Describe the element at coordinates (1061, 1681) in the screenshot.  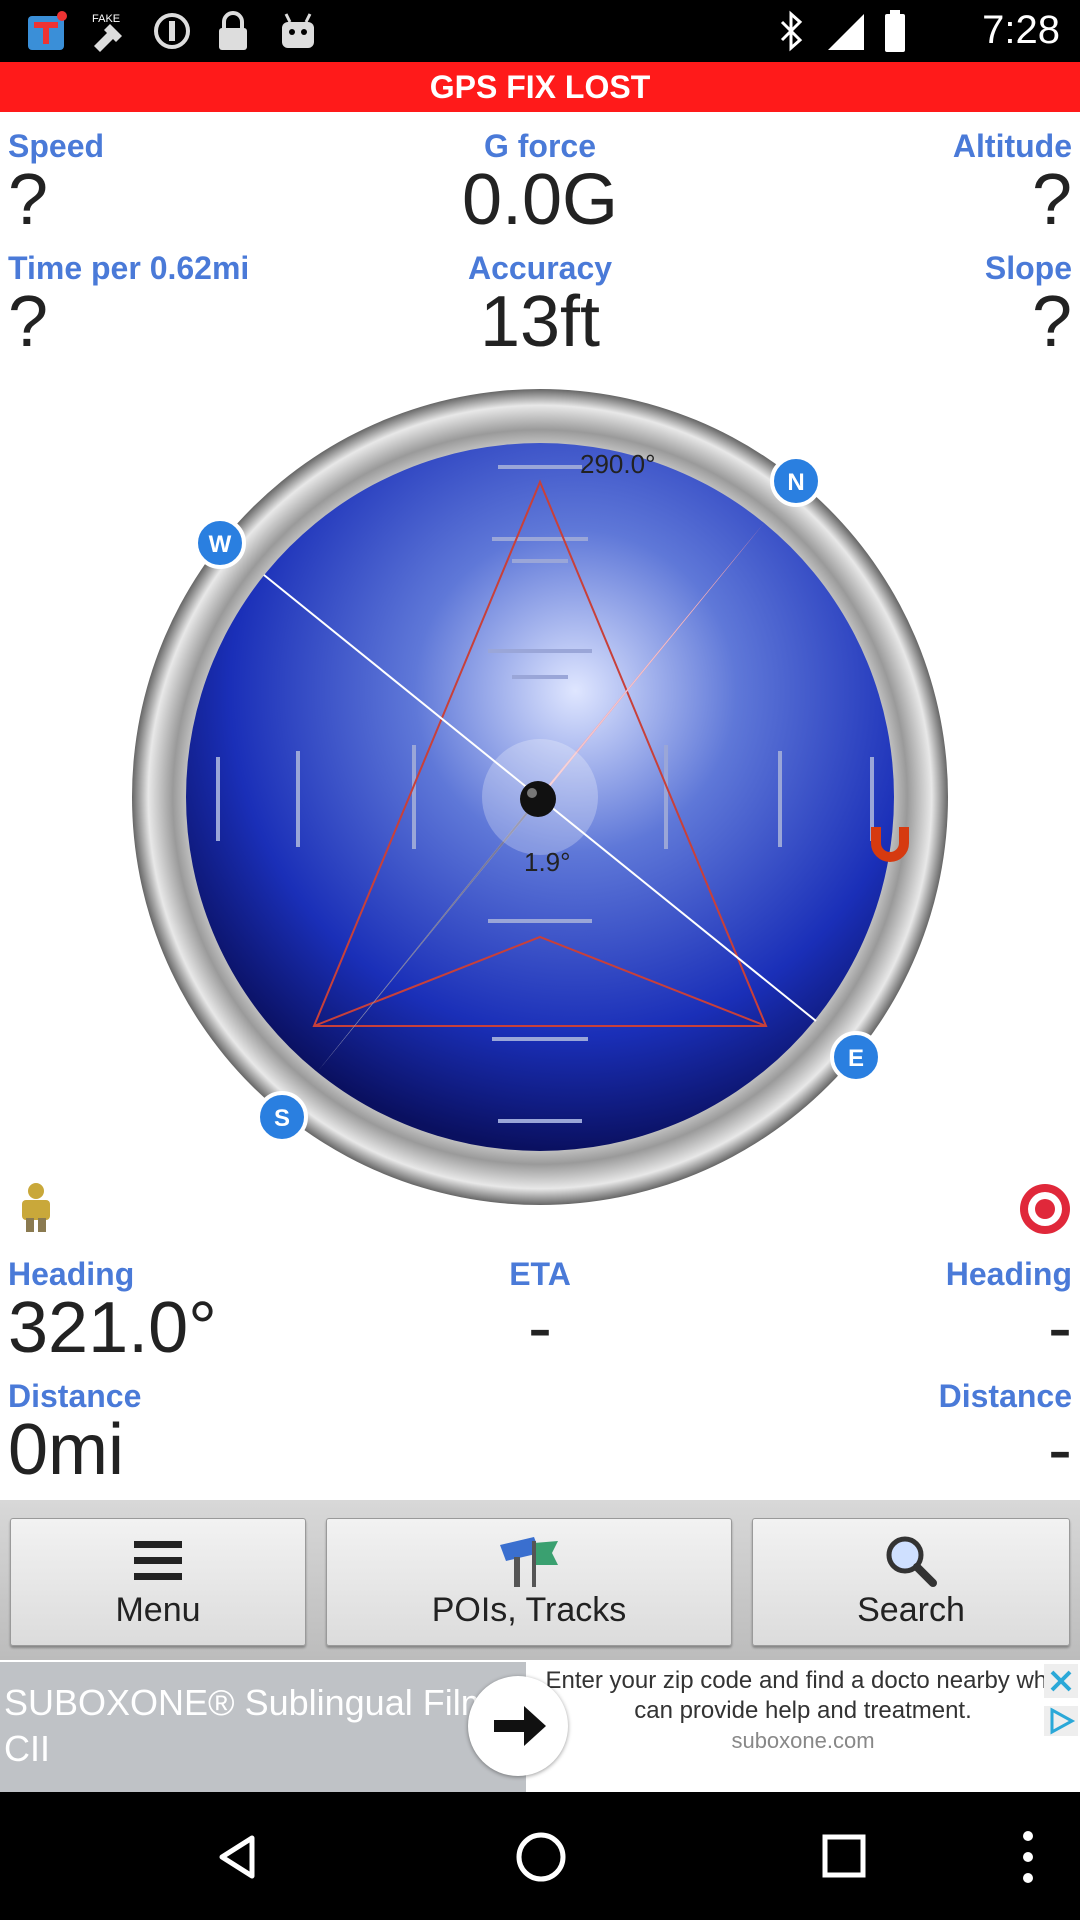
I see `ad-close-icon` at that location.